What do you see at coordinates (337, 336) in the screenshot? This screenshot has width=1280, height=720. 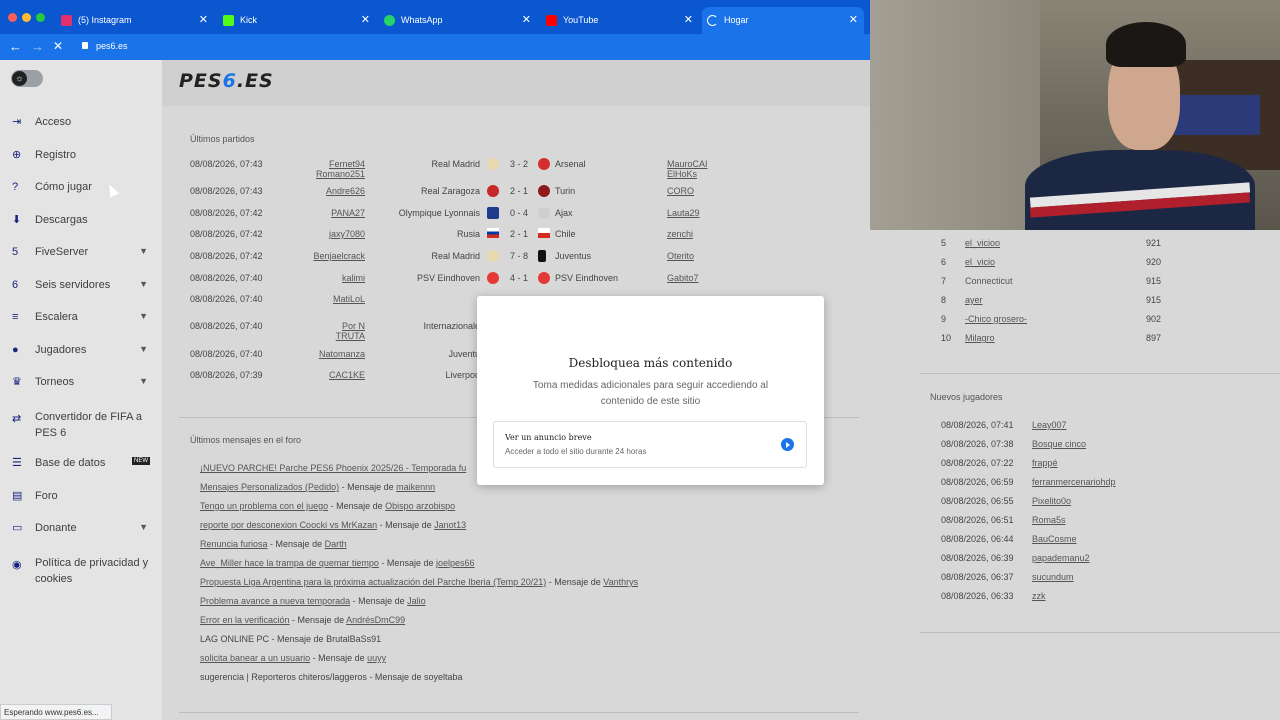 I see `player-link: TRUTA` at bounding box center [337, 336].